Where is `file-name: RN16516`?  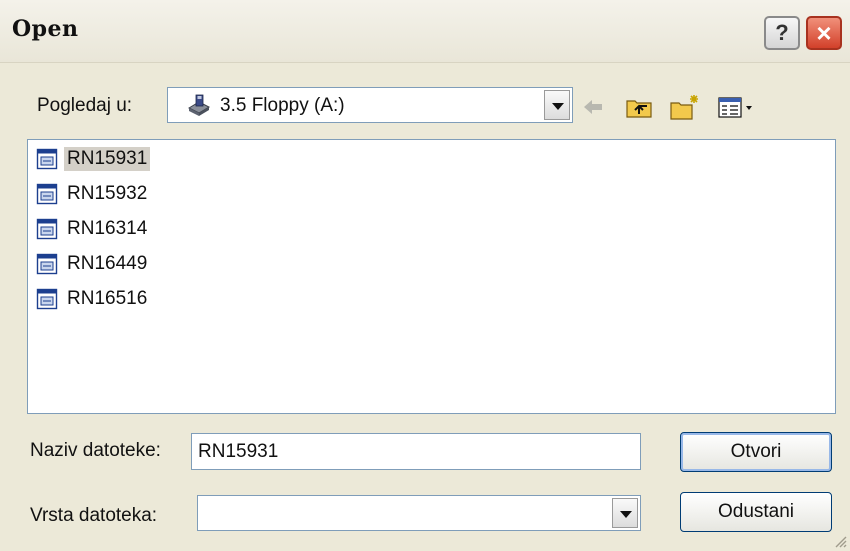 file-name: RN16516 is located at coordinates (107, 298).